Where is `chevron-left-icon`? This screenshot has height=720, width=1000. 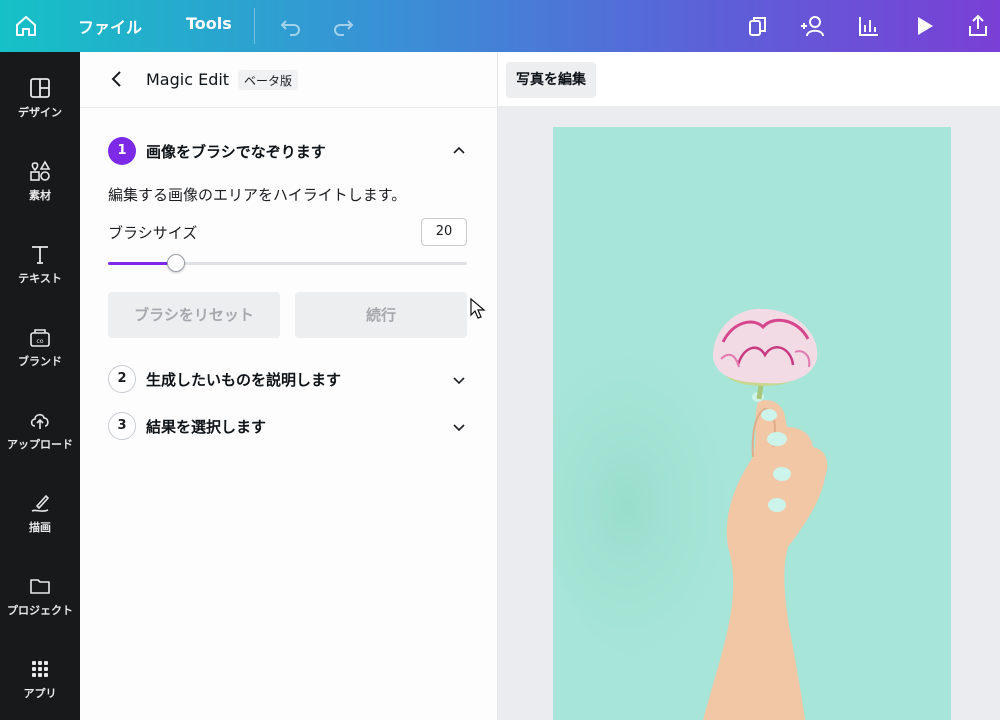 chevron-left-icon is located at coordinates (117, 79).